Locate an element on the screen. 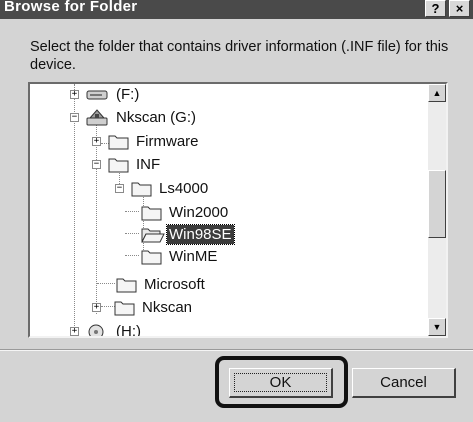  tree-item-drive-h: + (H:) is located at coordinates (229, 329).